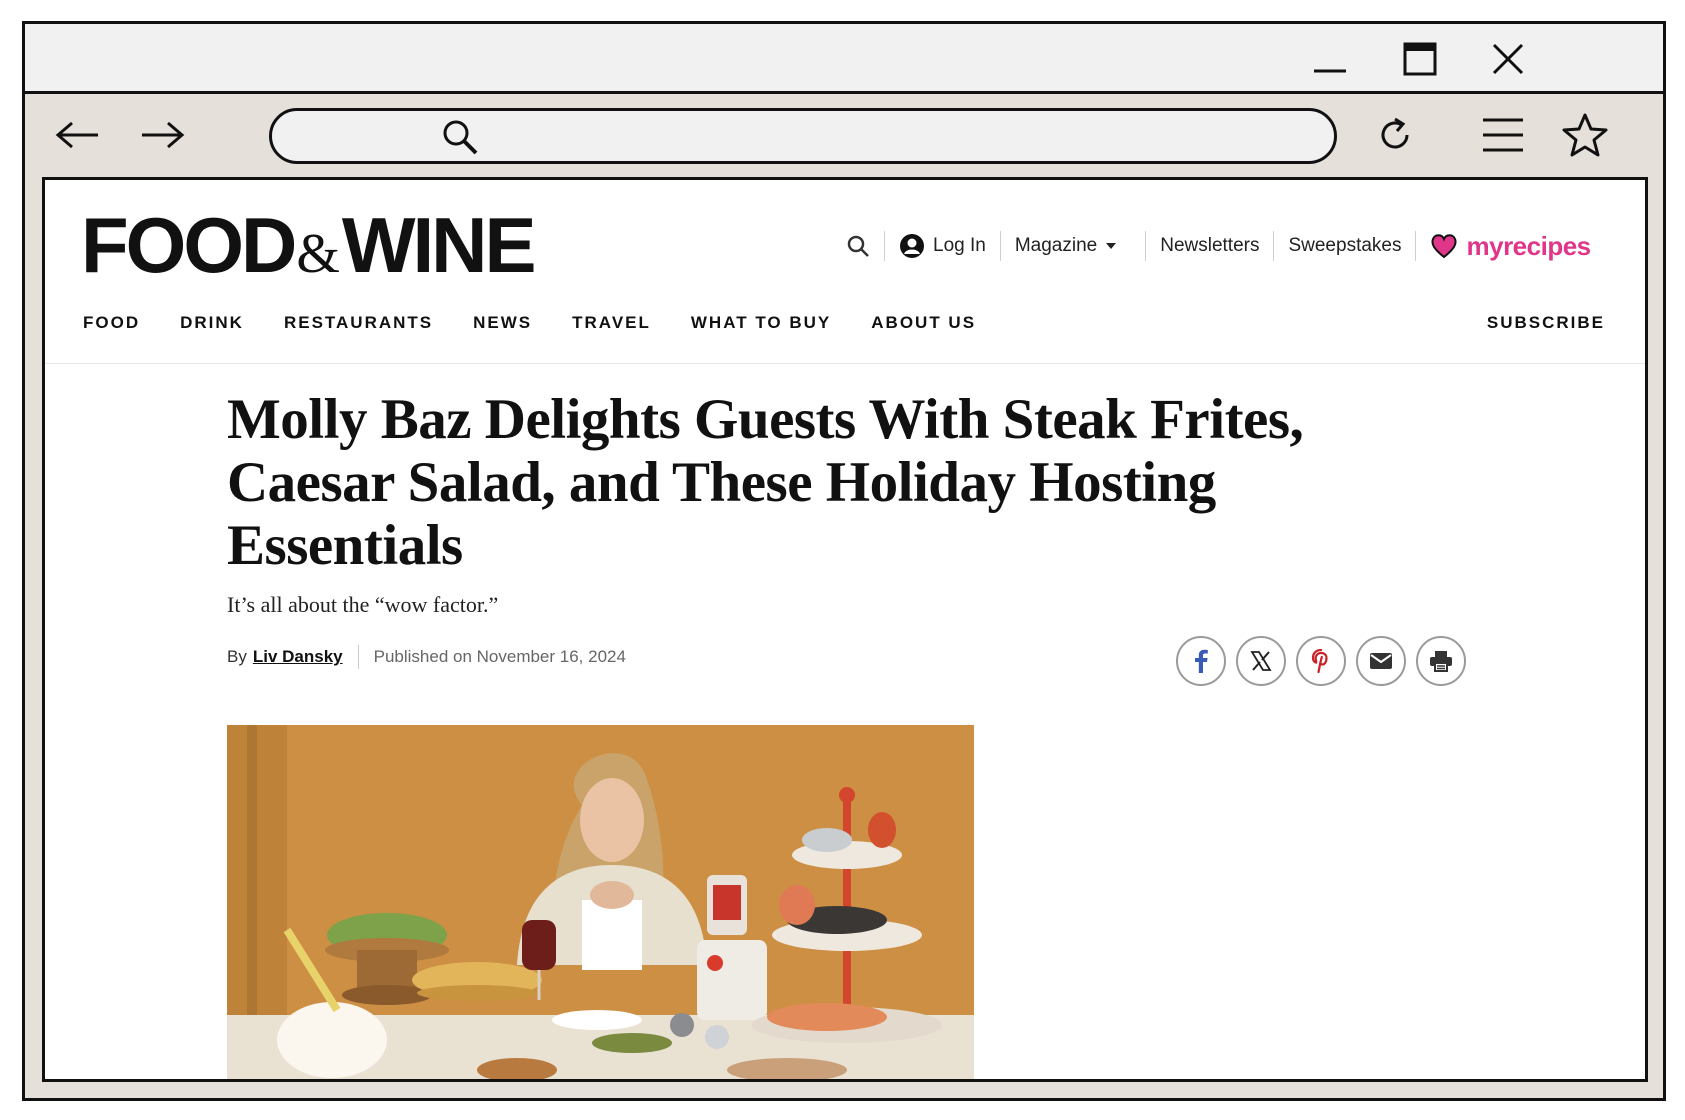 The width and height of the screenshot is (1685, 1120). Describe the element at coordinates (111, 323) in the screenshot. I see `nav-item-food: FOOD` at that location.